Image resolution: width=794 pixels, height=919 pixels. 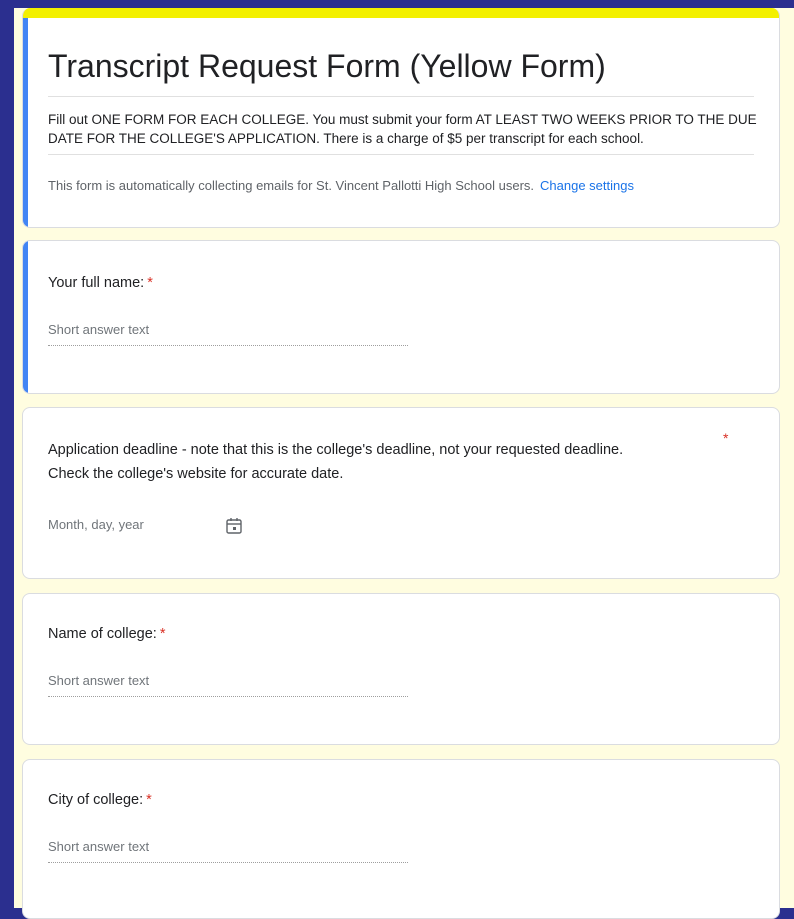 I want to click on question-title: Name of college:, so click(x=102, y=634).